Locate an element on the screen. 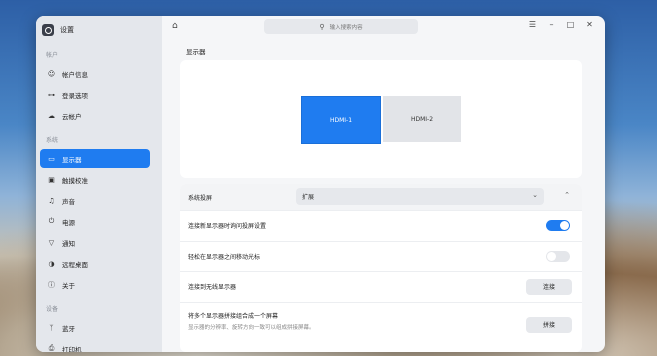  sidebar-item-notifications: ▽ 通知 is located at coordinates (95, 242).